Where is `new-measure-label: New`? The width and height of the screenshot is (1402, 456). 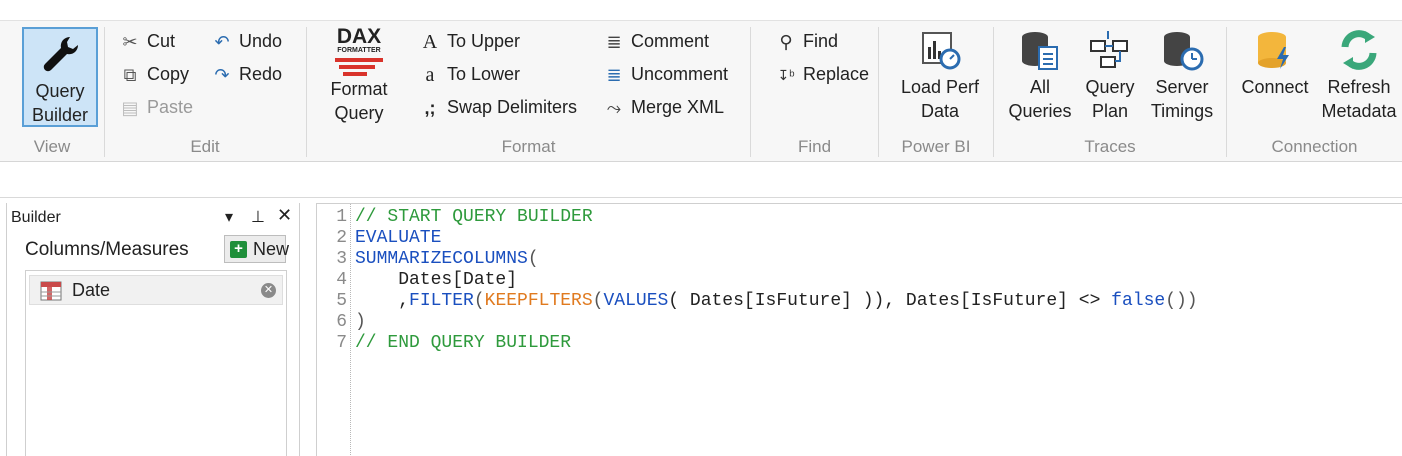
new-measure-label: New is located at coordinates (271, 249).